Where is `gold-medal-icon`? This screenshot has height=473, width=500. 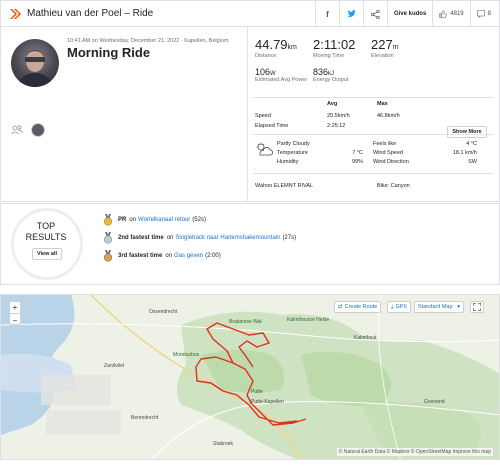
gold-medal-icon is located at coordinates (108, 220).